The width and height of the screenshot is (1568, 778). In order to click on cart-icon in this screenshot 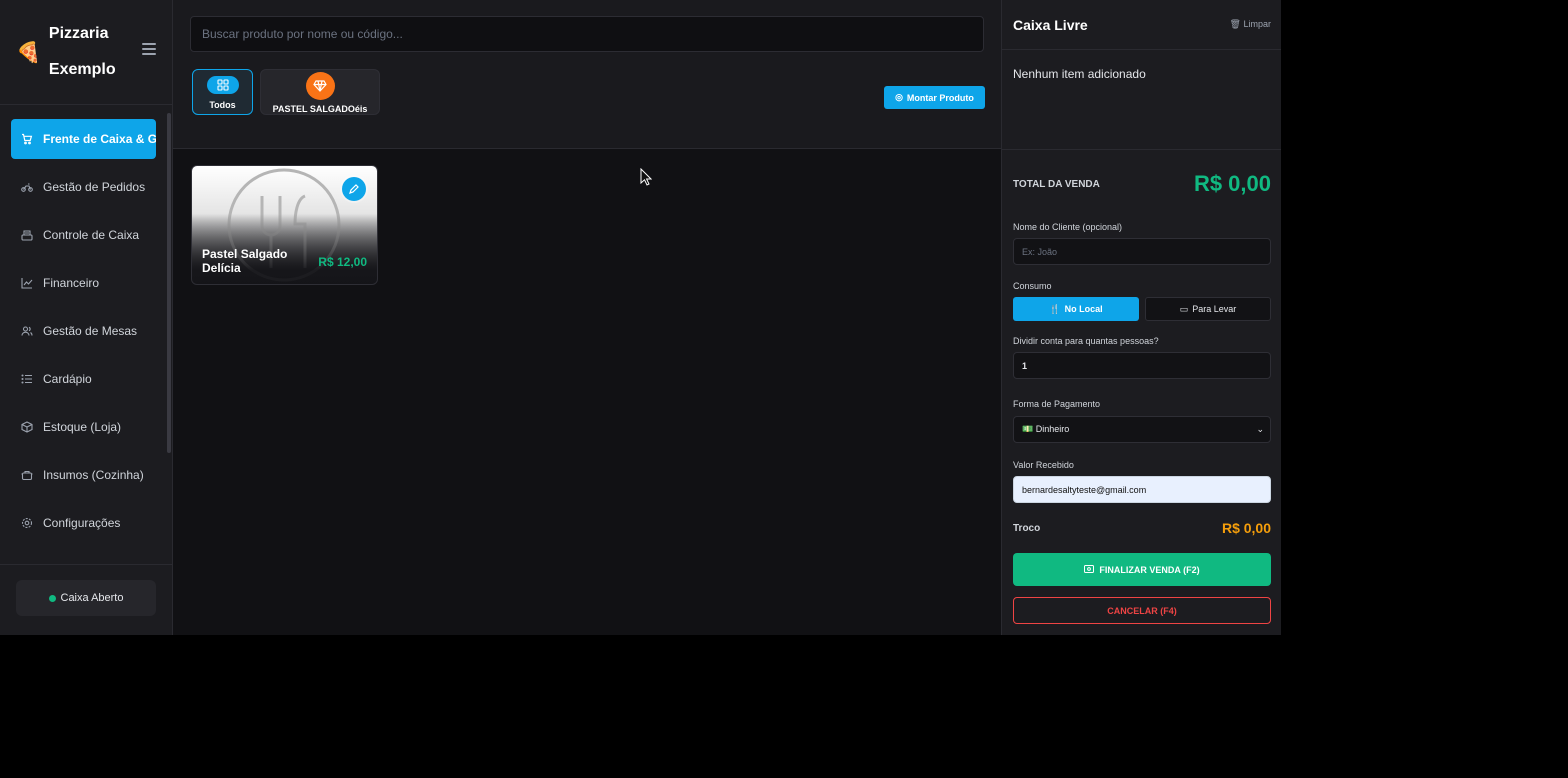, I will do `click(27, 139)`.